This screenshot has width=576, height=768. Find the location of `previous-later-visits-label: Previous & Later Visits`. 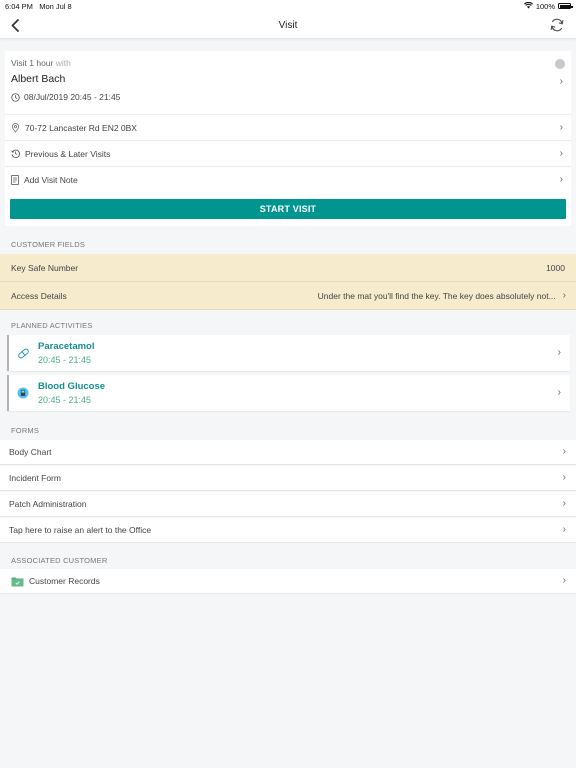

previous-later-visits-label: Previous & Later Visits is located at coordinates (68, 153).